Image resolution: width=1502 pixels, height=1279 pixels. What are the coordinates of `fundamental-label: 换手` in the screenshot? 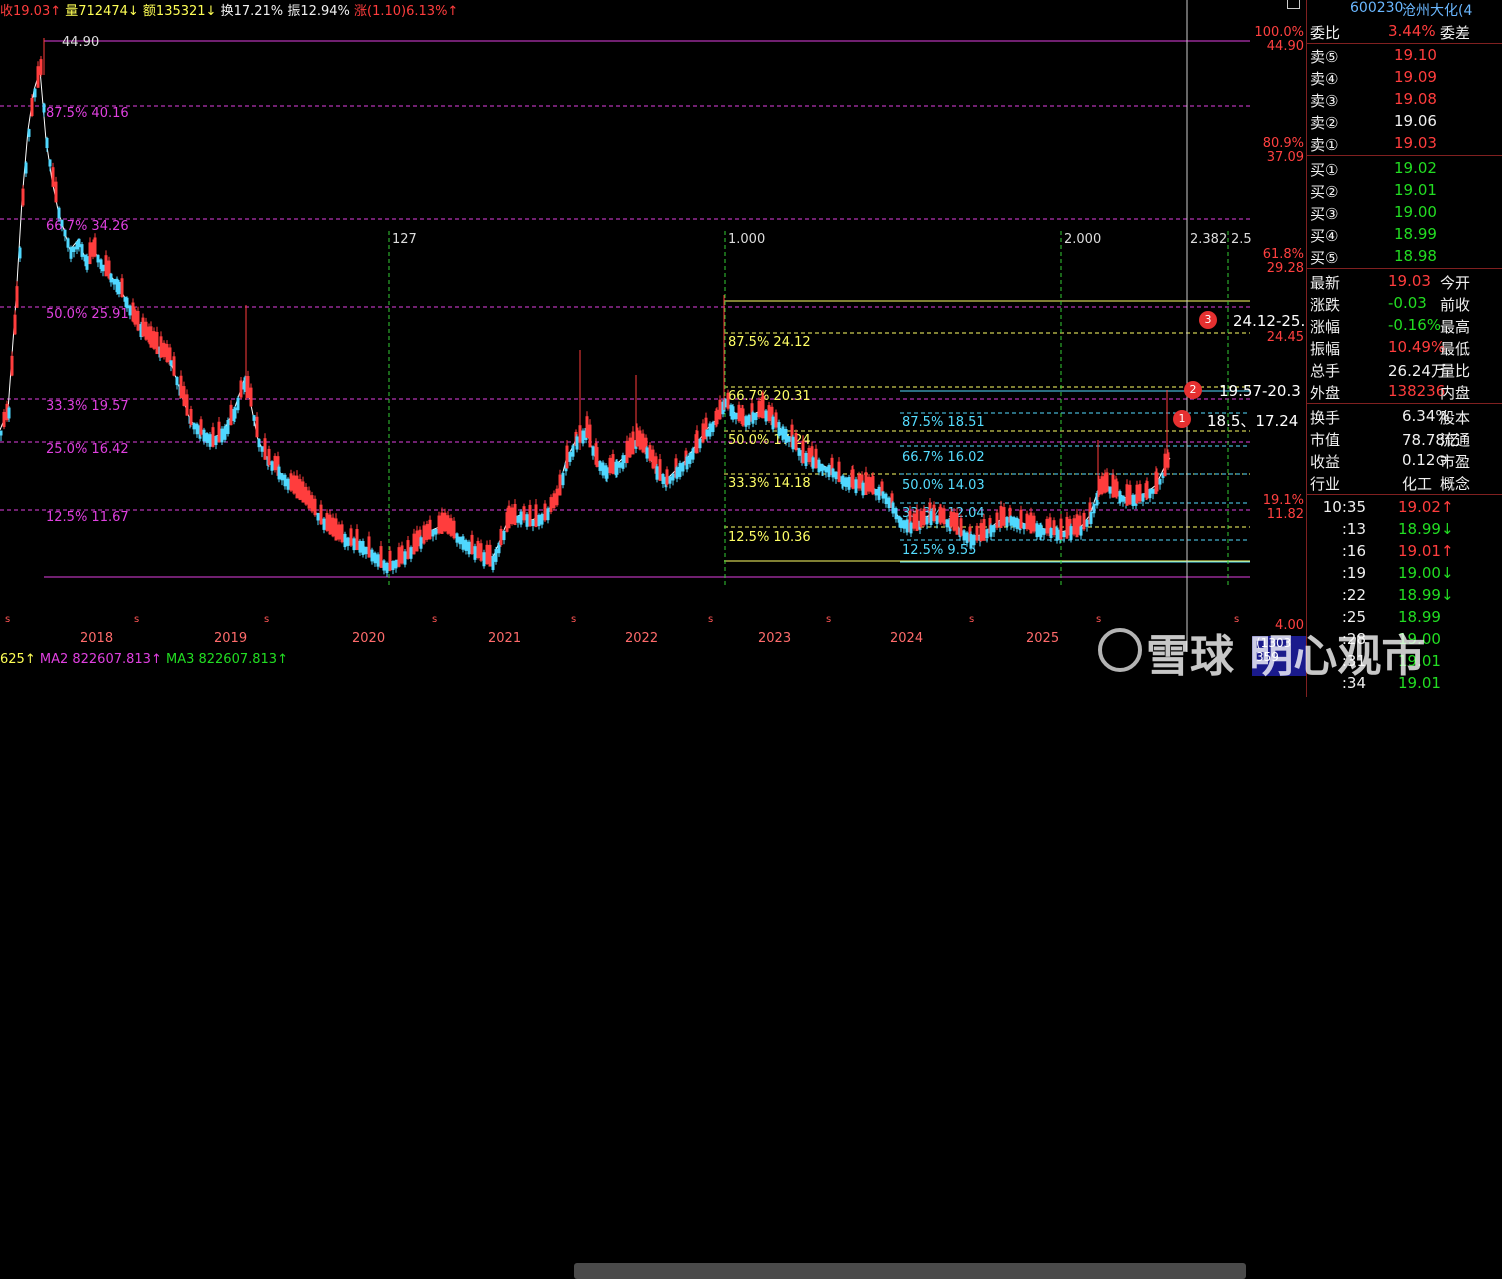 It's located at (1325, 418).